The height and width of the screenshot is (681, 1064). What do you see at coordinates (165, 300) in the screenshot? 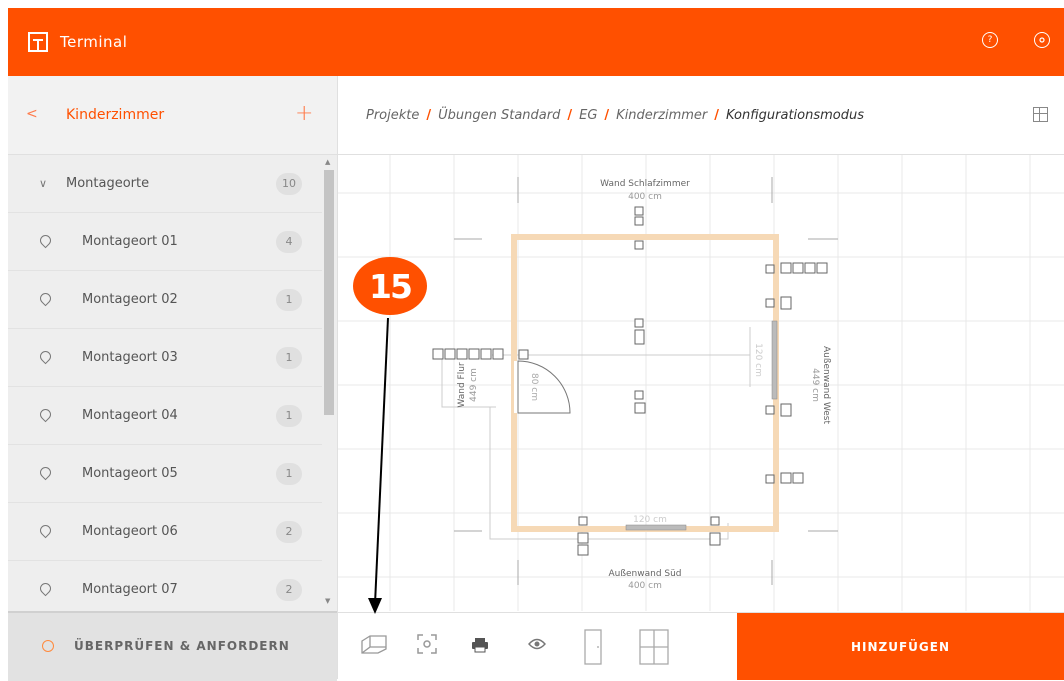
I see `list-item: Montageort 02 1` at bounding box center [165, 300].